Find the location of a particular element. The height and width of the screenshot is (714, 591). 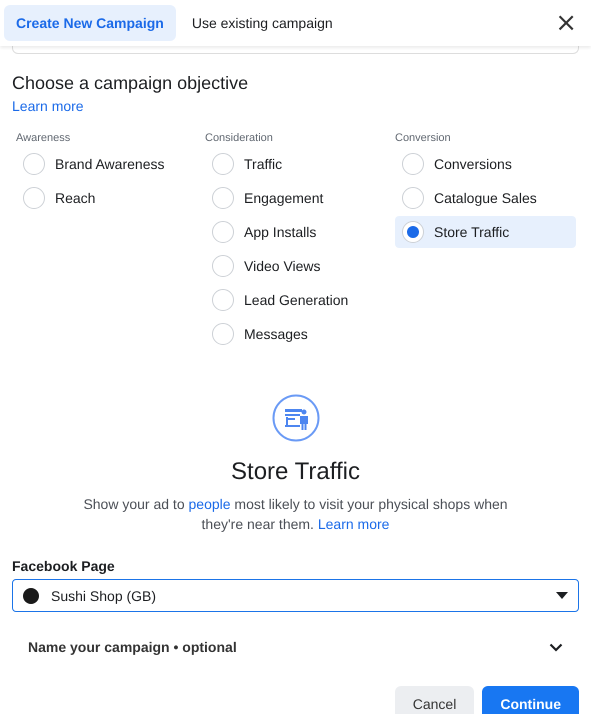

chevron-icon is located at coordinates (556, 647).